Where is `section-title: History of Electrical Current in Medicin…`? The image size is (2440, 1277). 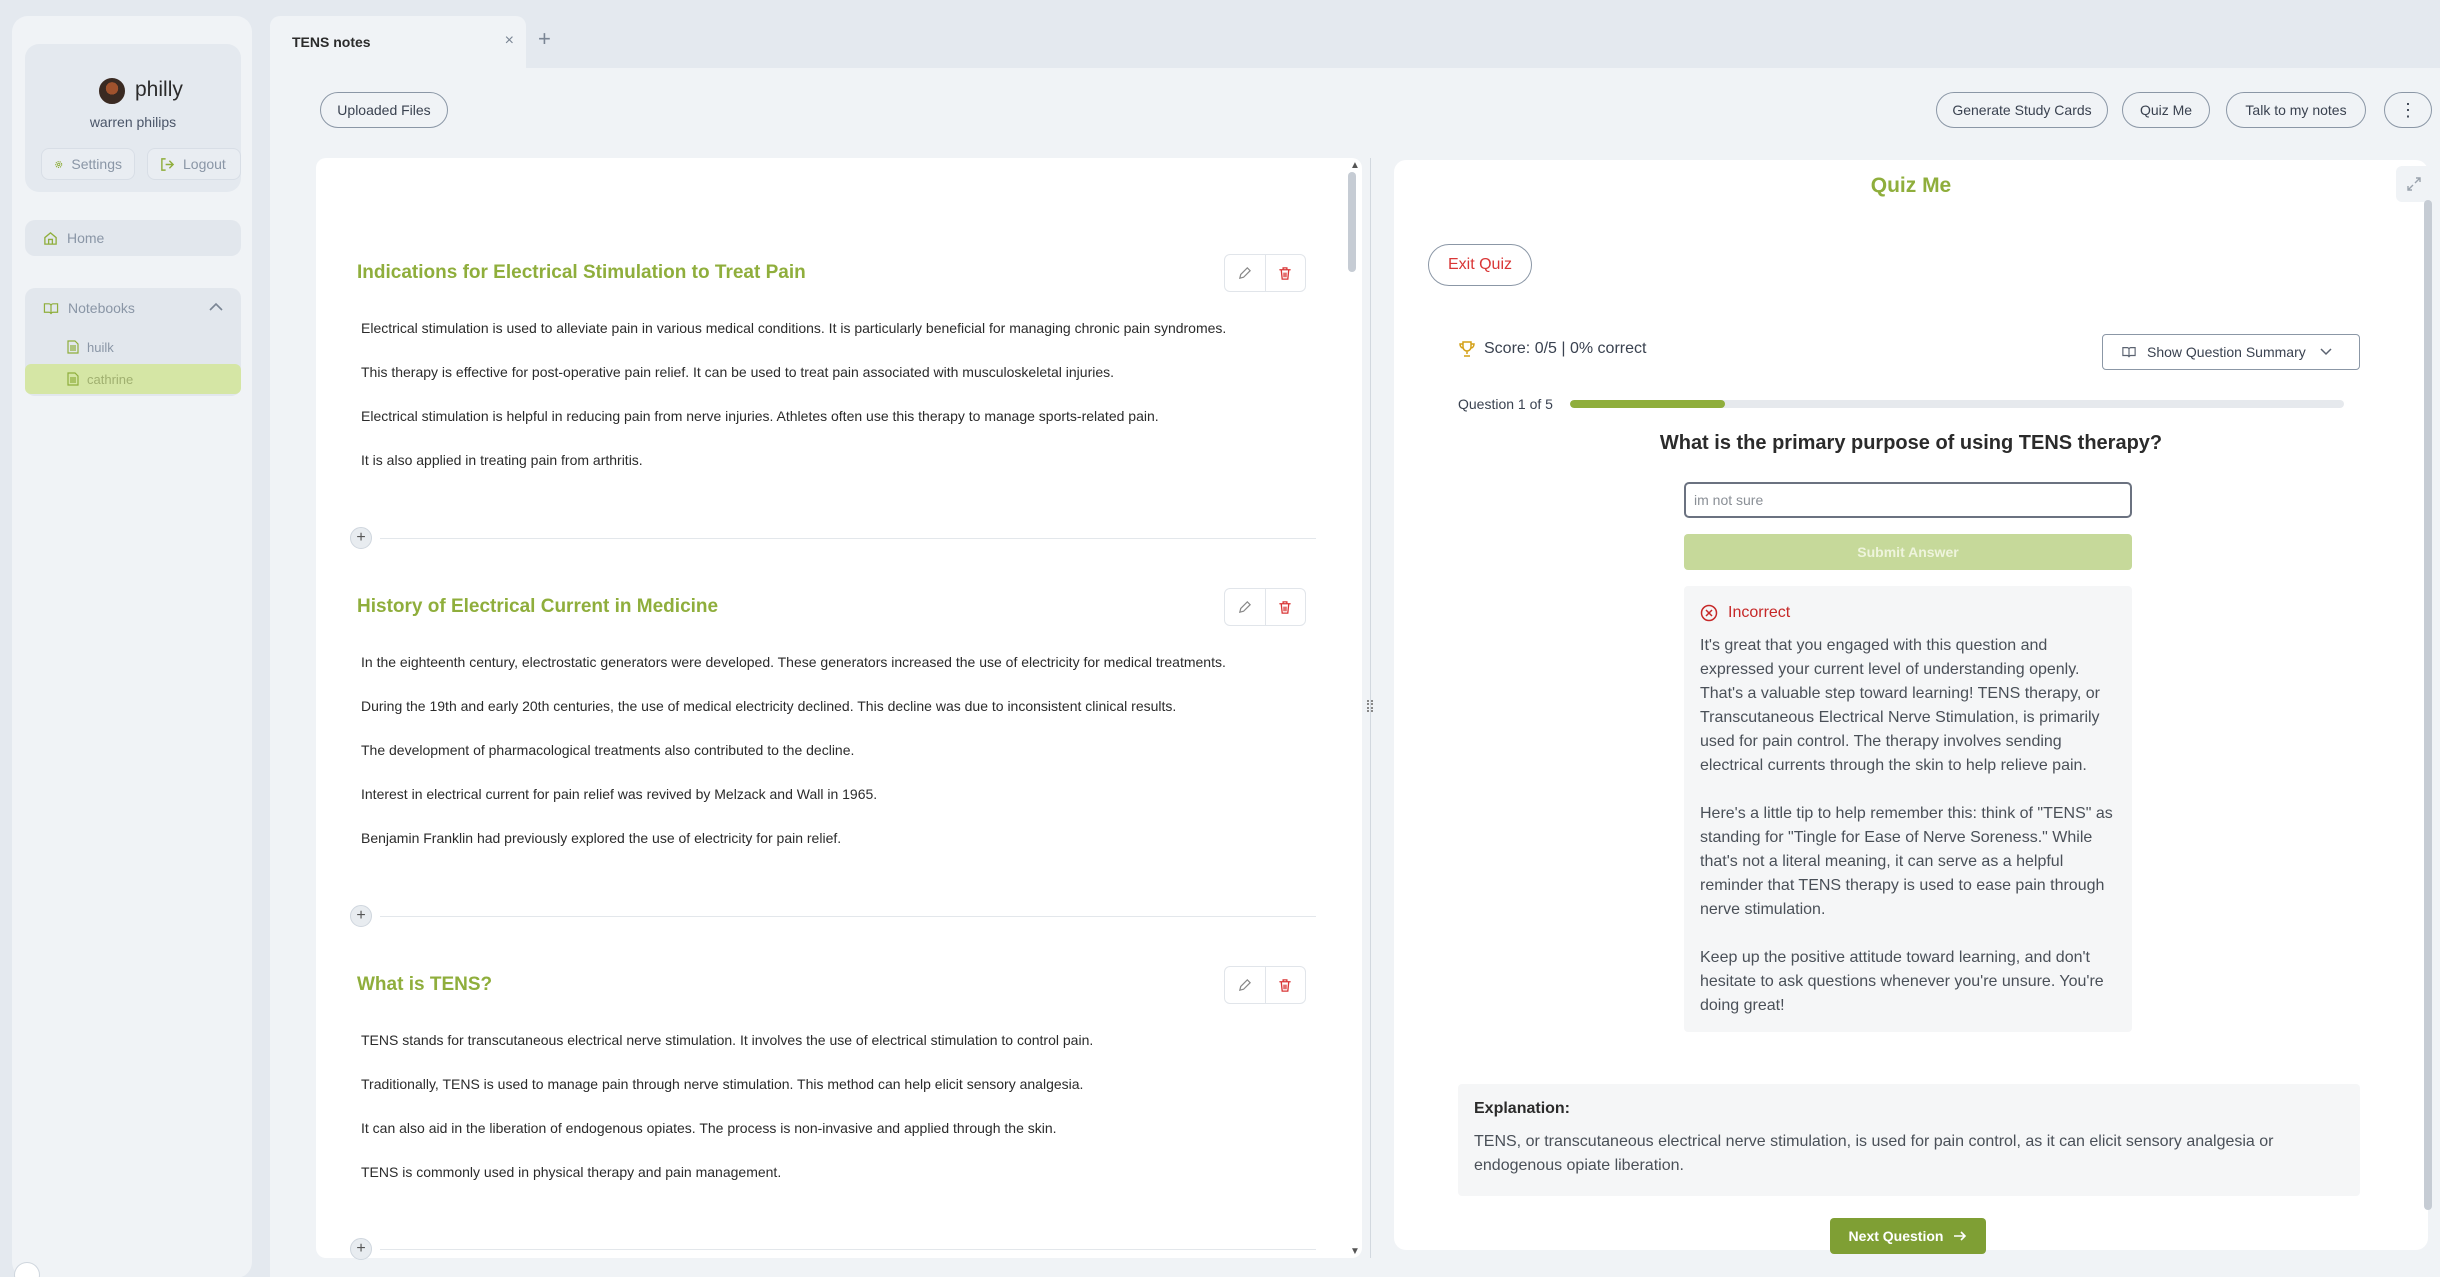
section-title: History of Electrical Current in Medicin… is located at coordinates (538, 606).